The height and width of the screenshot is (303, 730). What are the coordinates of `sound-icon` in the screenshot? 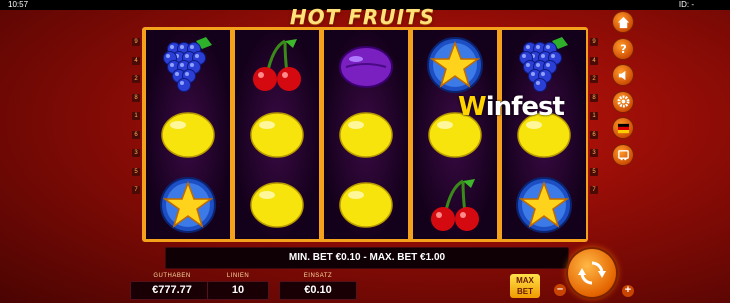 It's located at (623, 75).